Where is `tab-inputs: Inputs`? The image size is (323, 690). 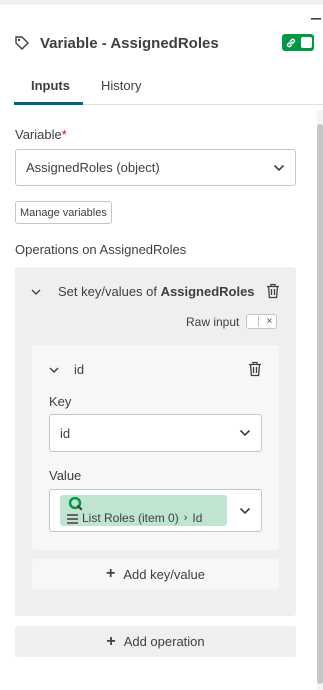 tab-inputs: Inputs is located at coordinates (50, 85).